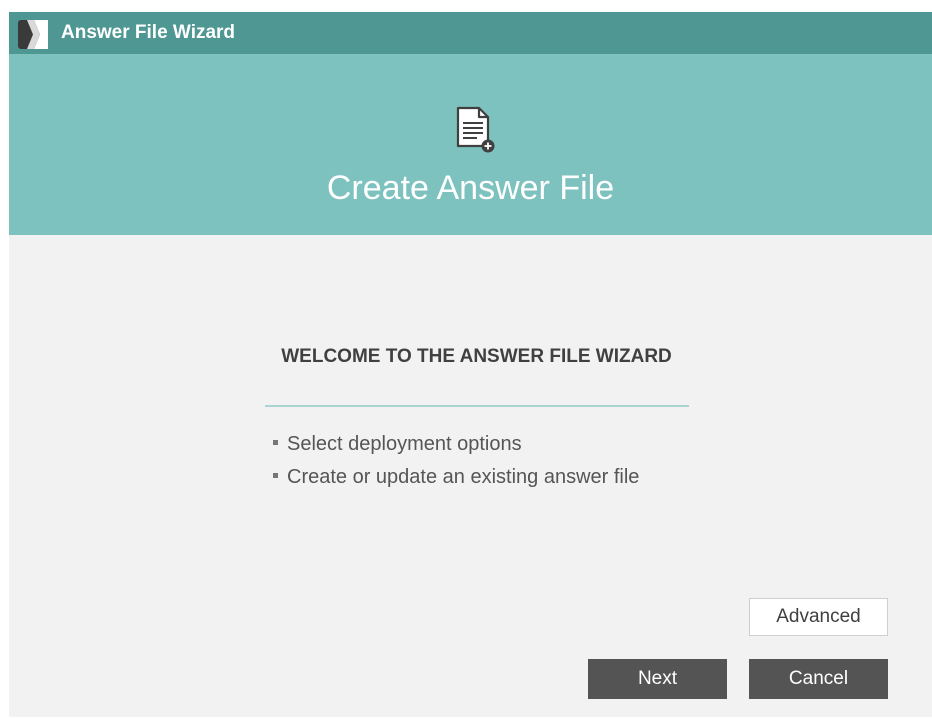 This screenshot has width=932, height=719. Describe the element at coordinates (477, 406) in the screenshot. I see `divider` at that location.